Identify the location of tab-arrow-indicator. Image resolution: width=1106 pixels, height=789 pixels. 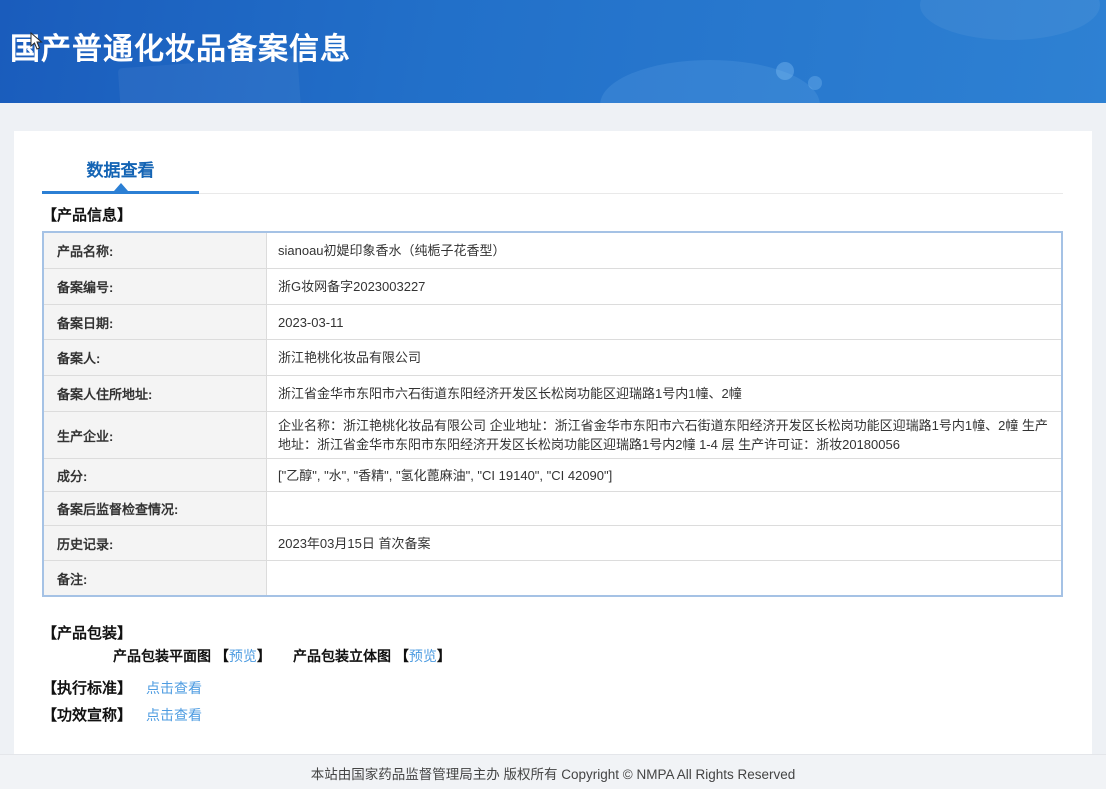
(121, 187).